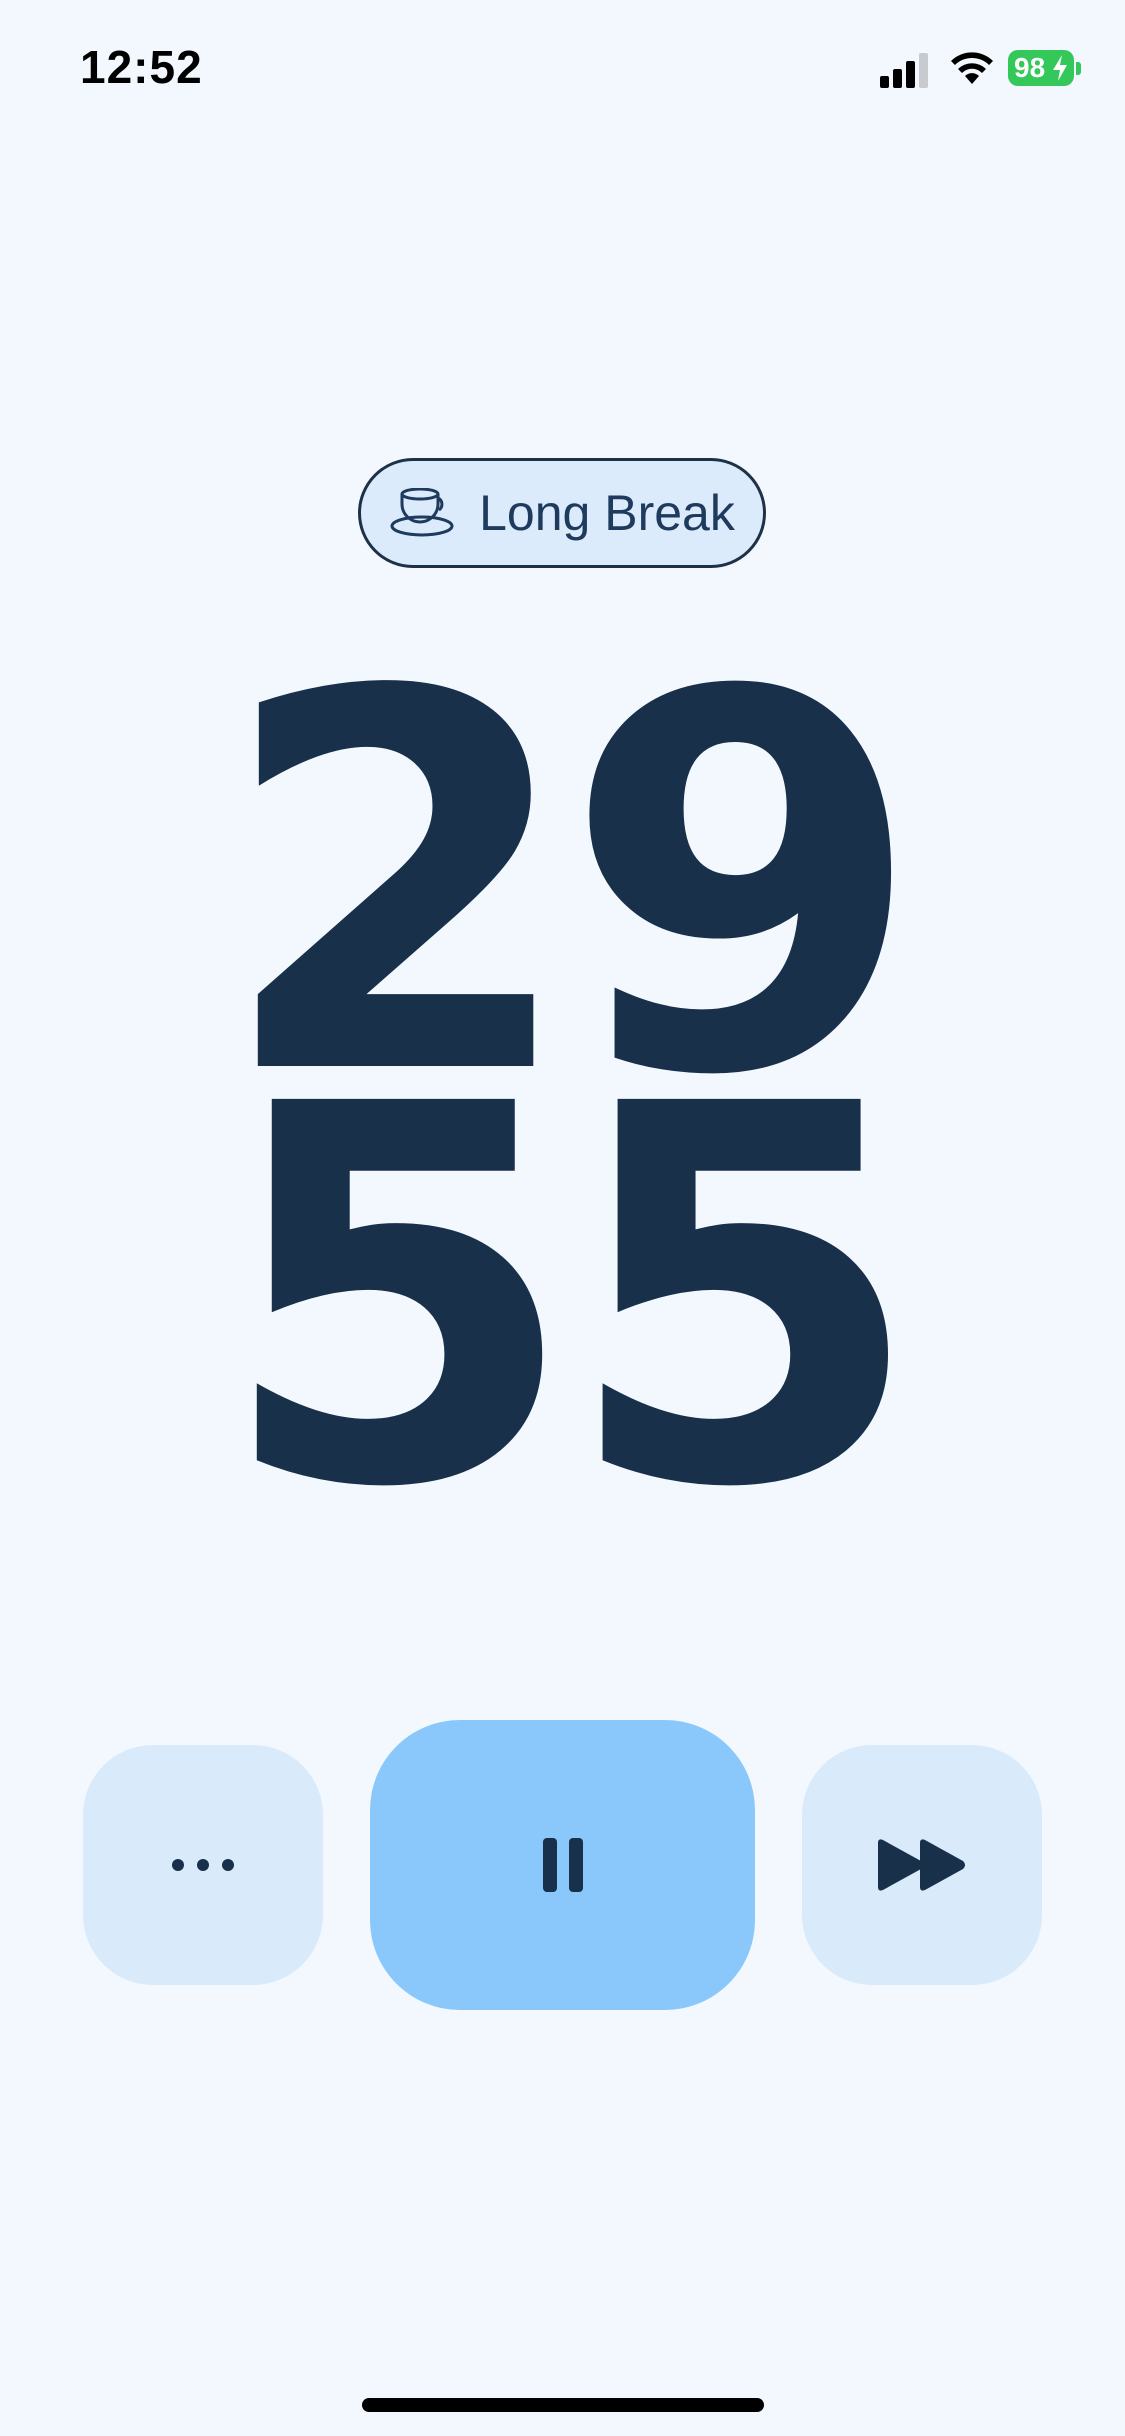  I want to click on coffee-cup-icon, so click(422, 512).